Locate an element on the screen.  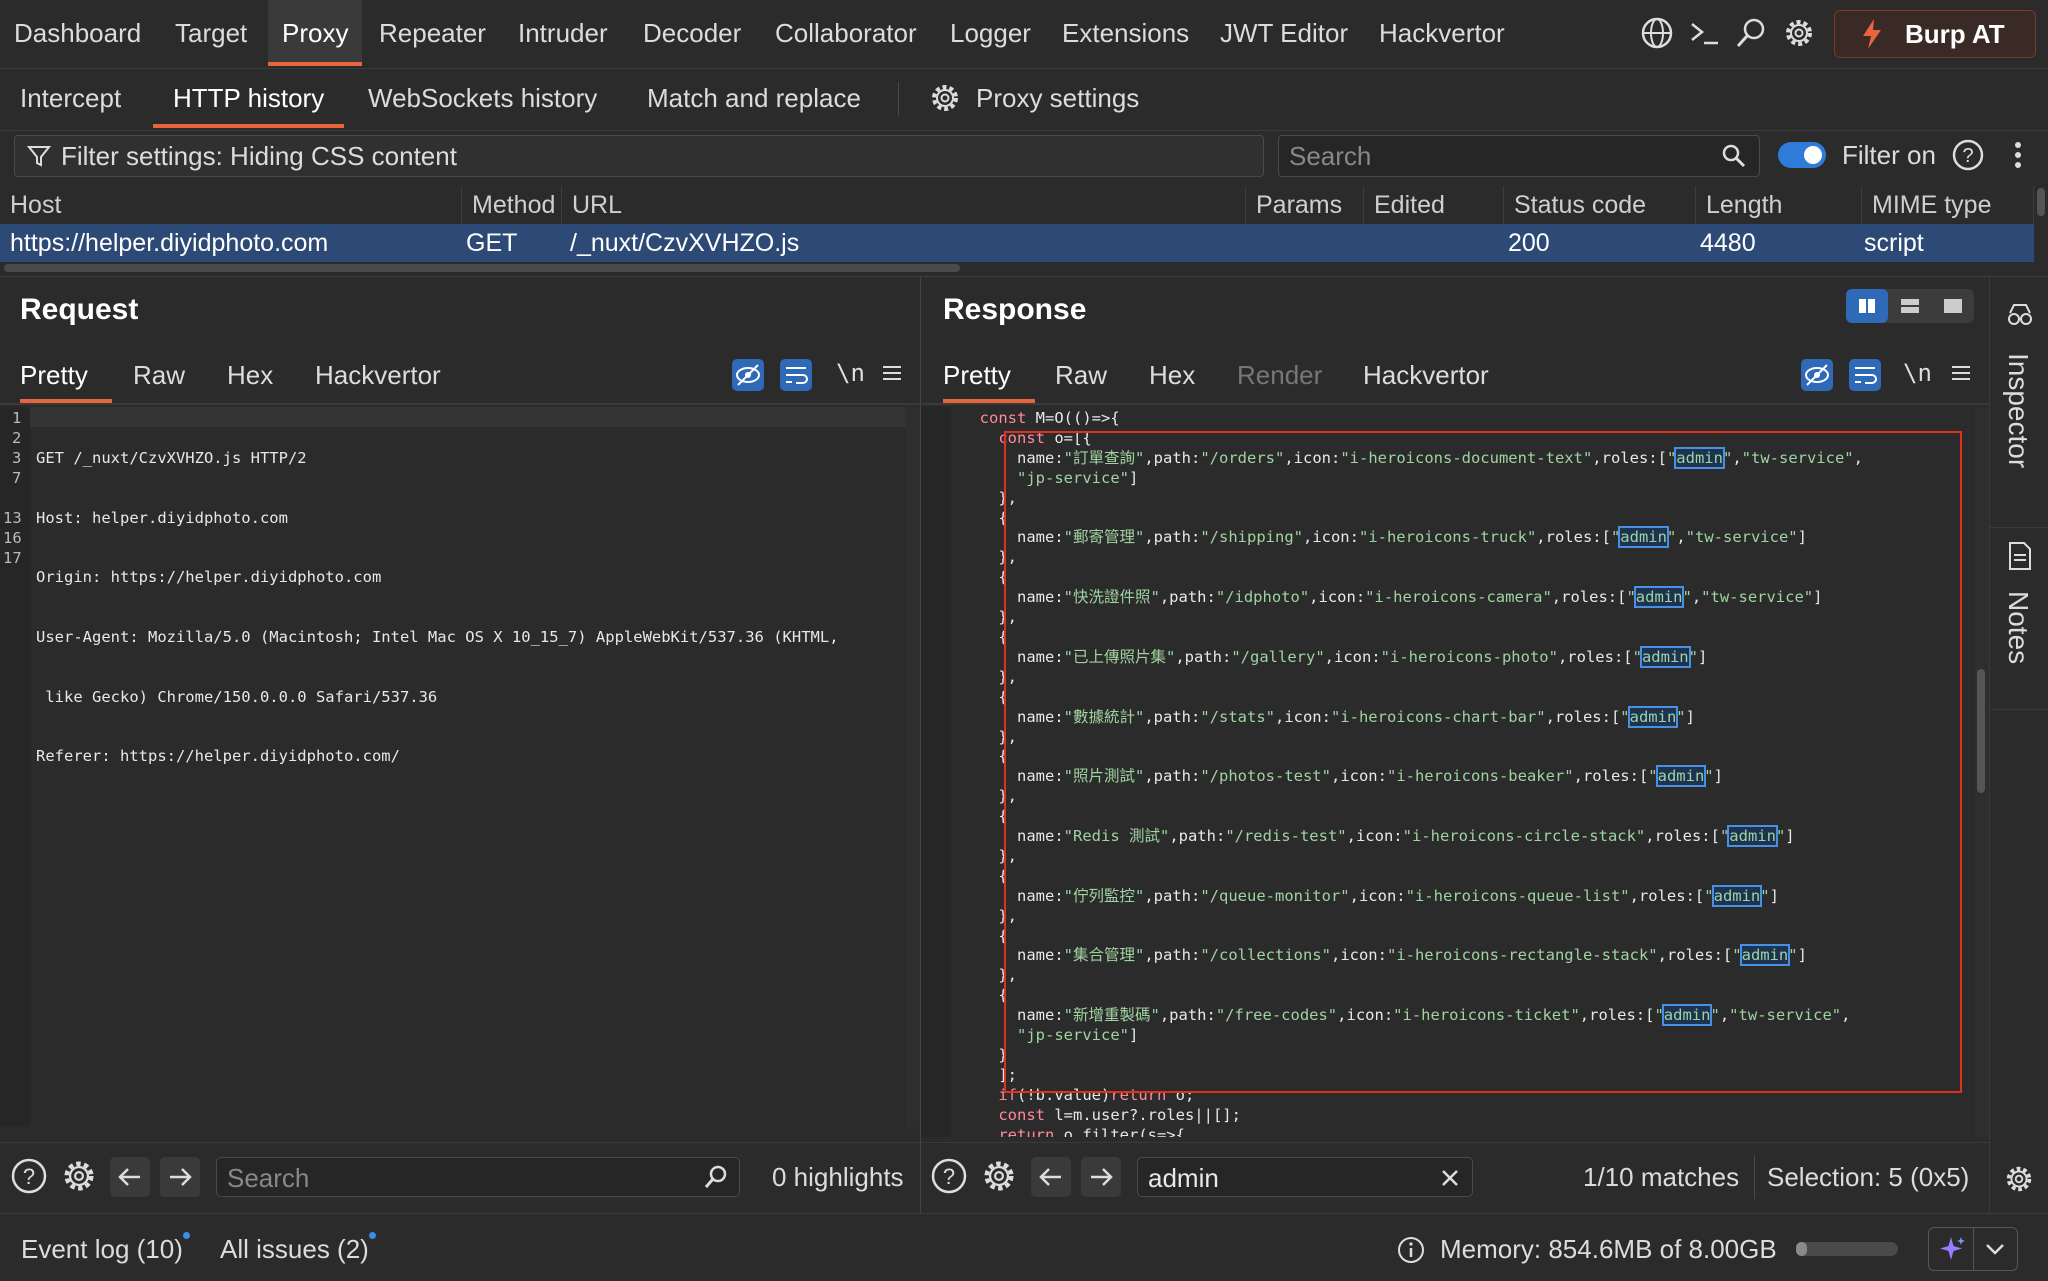
next-arrow-icon is located at coordinates (180, 1177).